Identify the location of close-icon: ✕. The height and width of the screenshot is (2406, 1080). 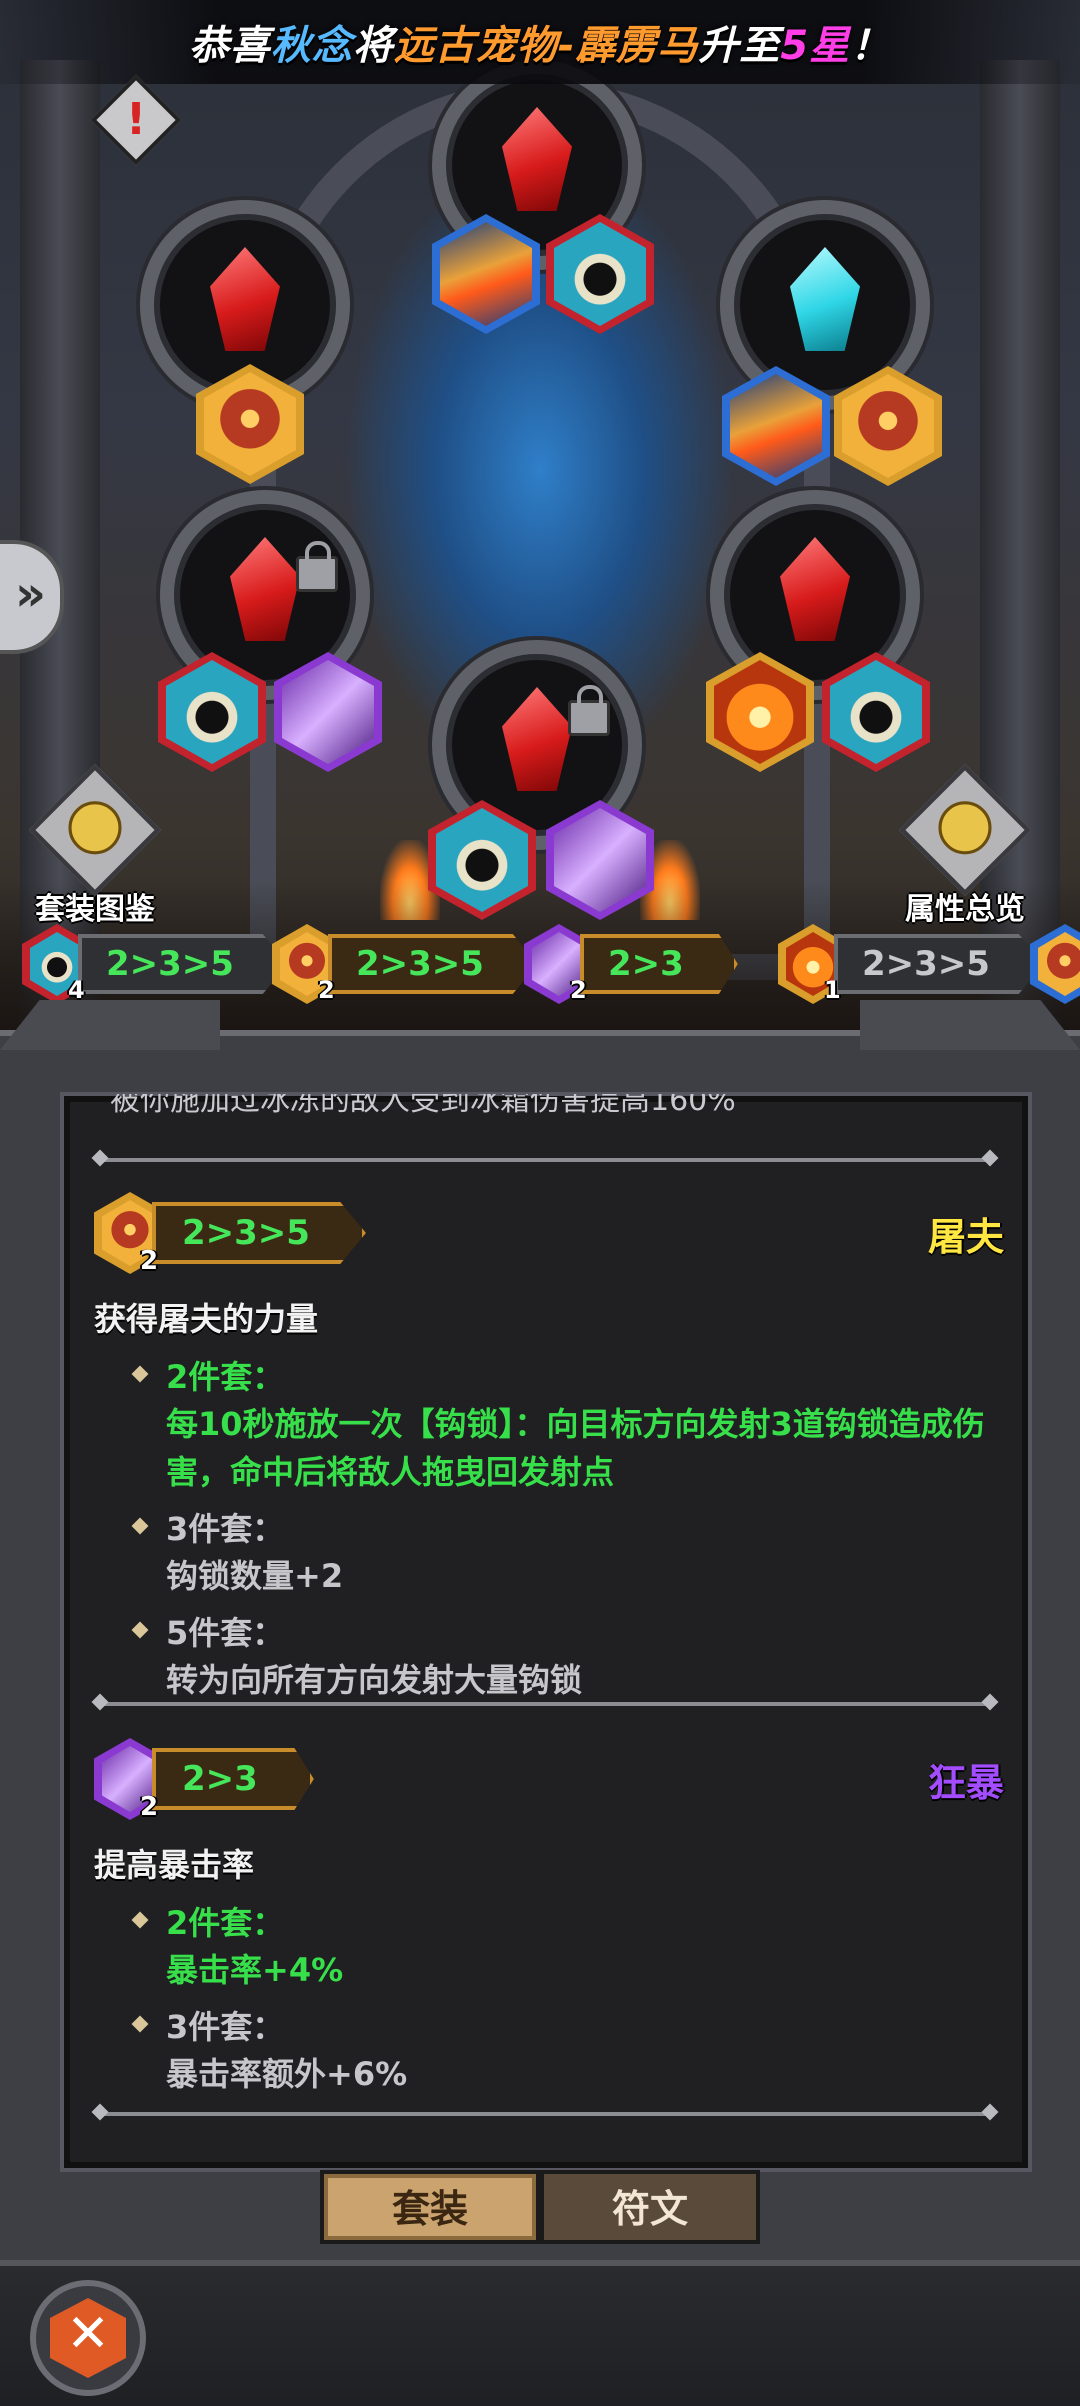
(88, 2334).